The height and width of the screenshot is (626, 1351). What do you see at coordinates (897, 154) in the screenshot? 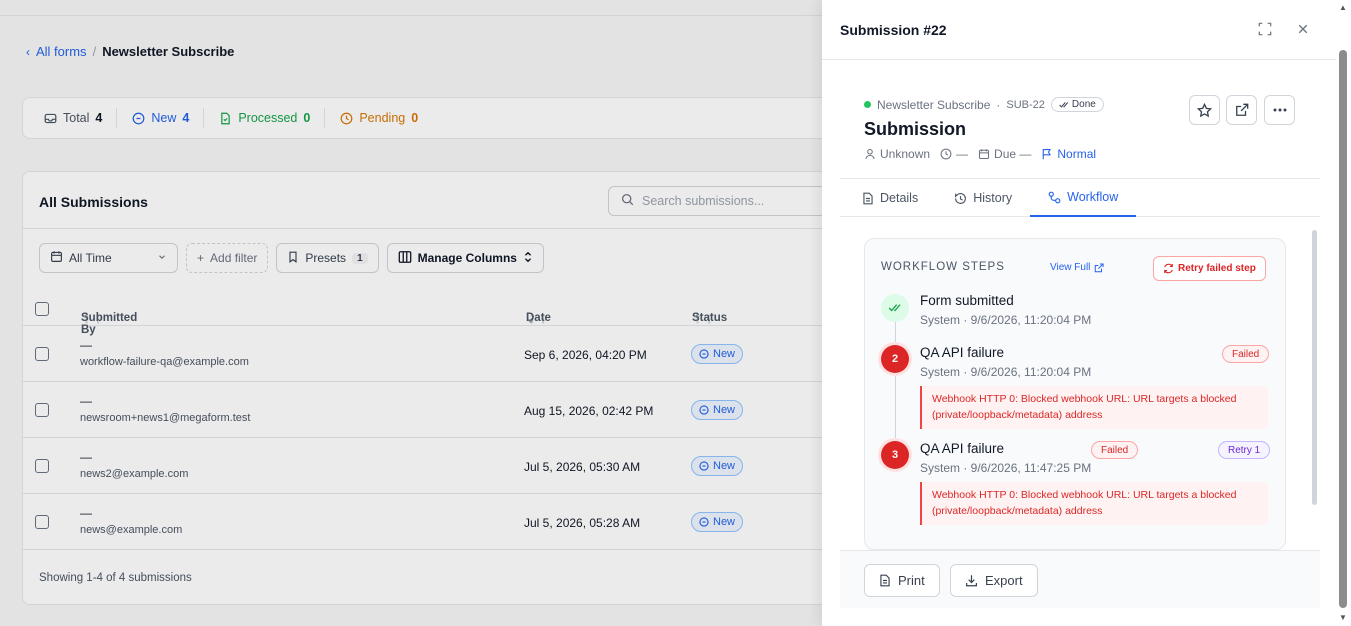
I see `assignee: Unknown` at bounding box center [897, 154].